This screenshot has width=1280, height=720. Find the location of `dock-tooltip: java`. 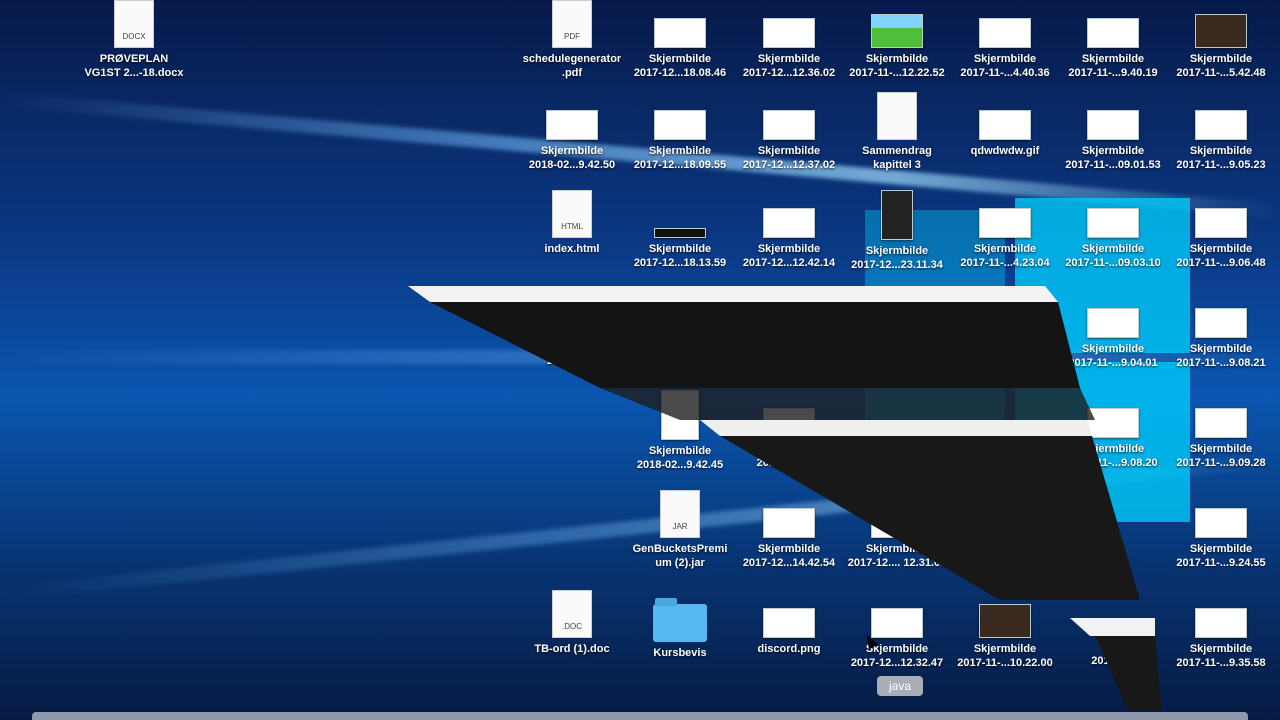

dock-tooltip: java is located at coordinates (900, 686).